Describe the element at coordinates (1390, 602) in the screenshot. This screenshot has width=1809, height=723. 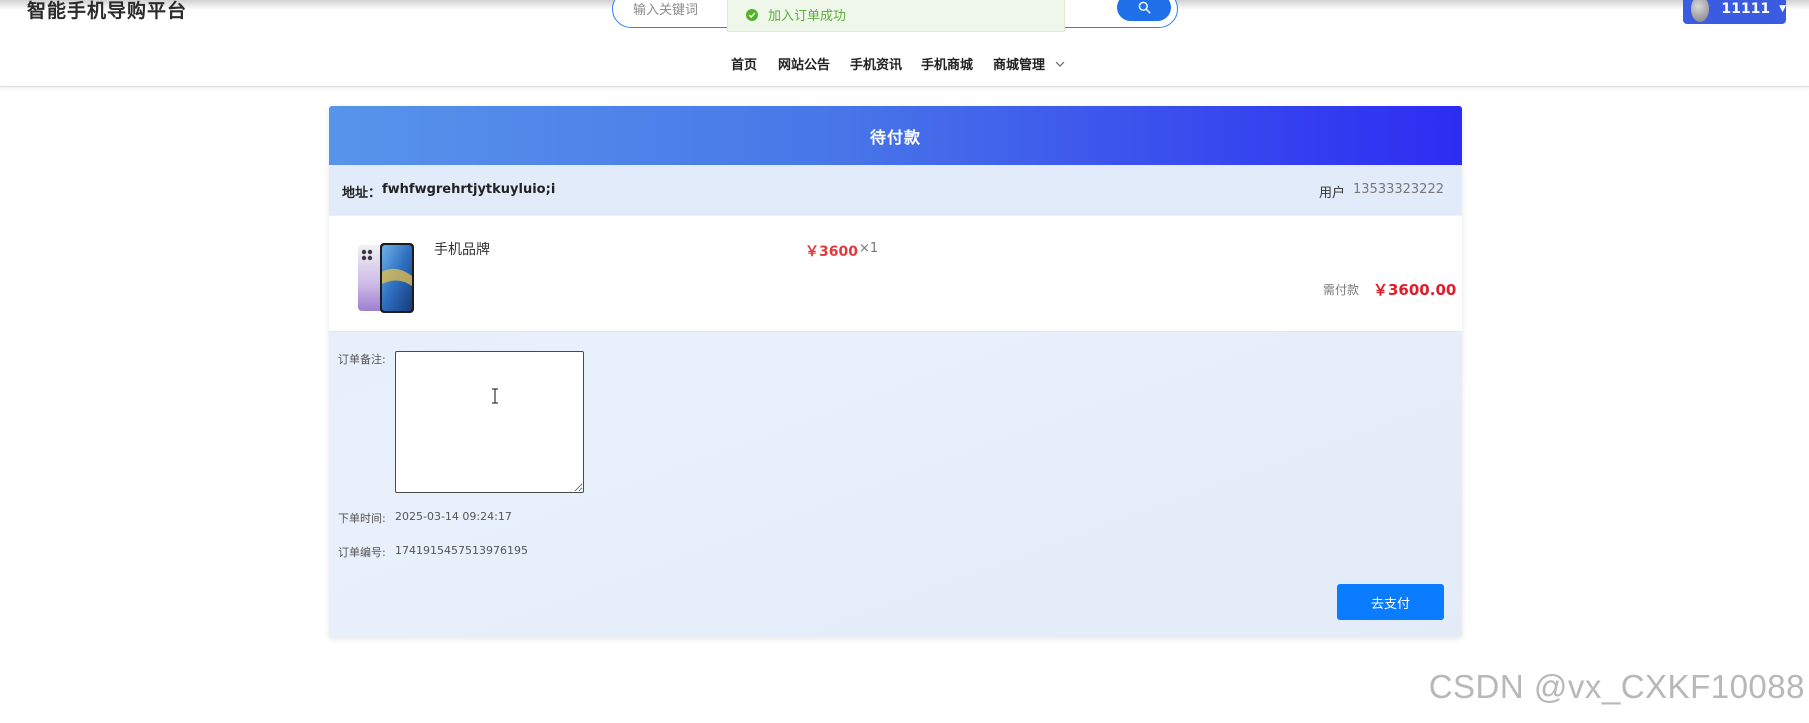
I see `pay-button: 去支付` at that location.